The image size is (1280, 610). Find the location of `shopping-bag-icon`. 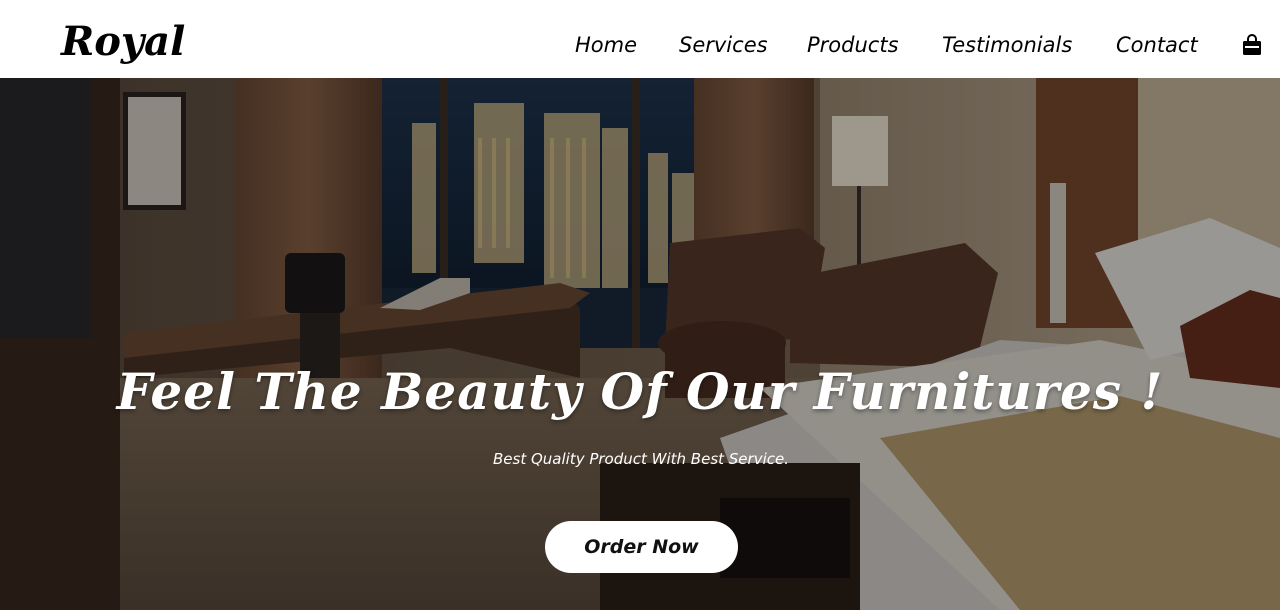

shopping-bag-icon is located at coordinates (1252, 45).